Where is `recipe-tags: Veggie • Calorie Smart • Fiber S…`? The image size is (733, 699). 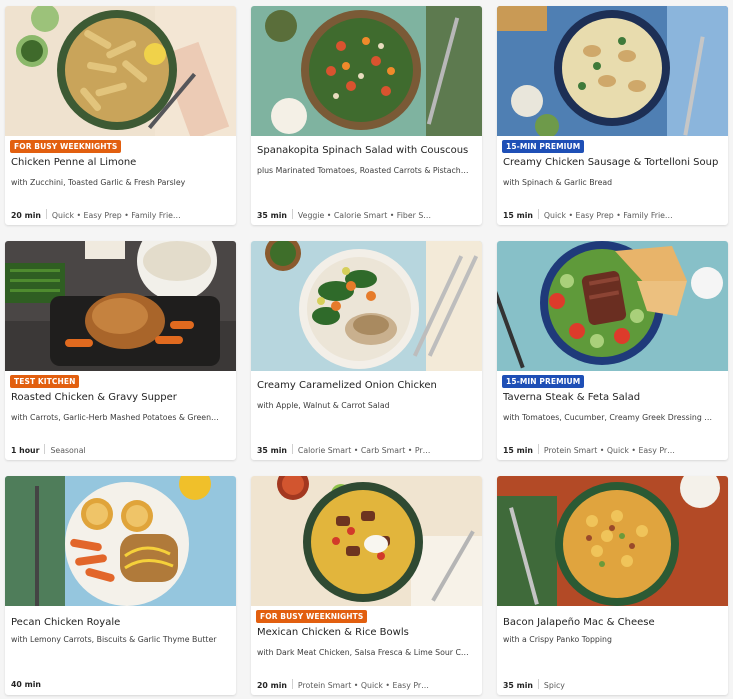 recipe-tags: Veggie • Calorie Smart • Fiber S… is located at coordinates (364, 215).